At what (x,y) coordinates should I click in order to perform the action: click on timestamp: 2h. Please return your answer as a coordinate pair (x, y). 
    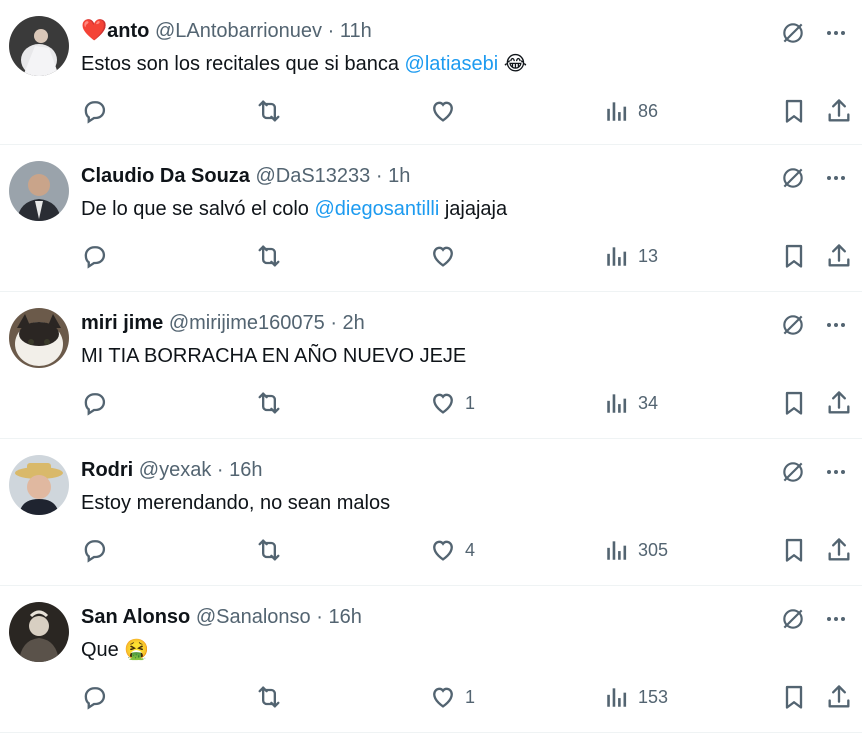
    Looking at the image, I should click on (354, 323).